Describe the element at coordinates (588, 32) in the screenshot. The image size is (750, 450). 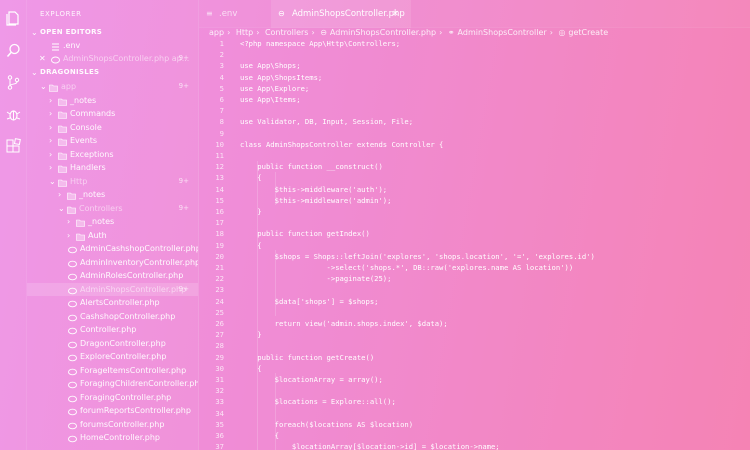
I see `breadcrumb-item: getCreate` at that location.